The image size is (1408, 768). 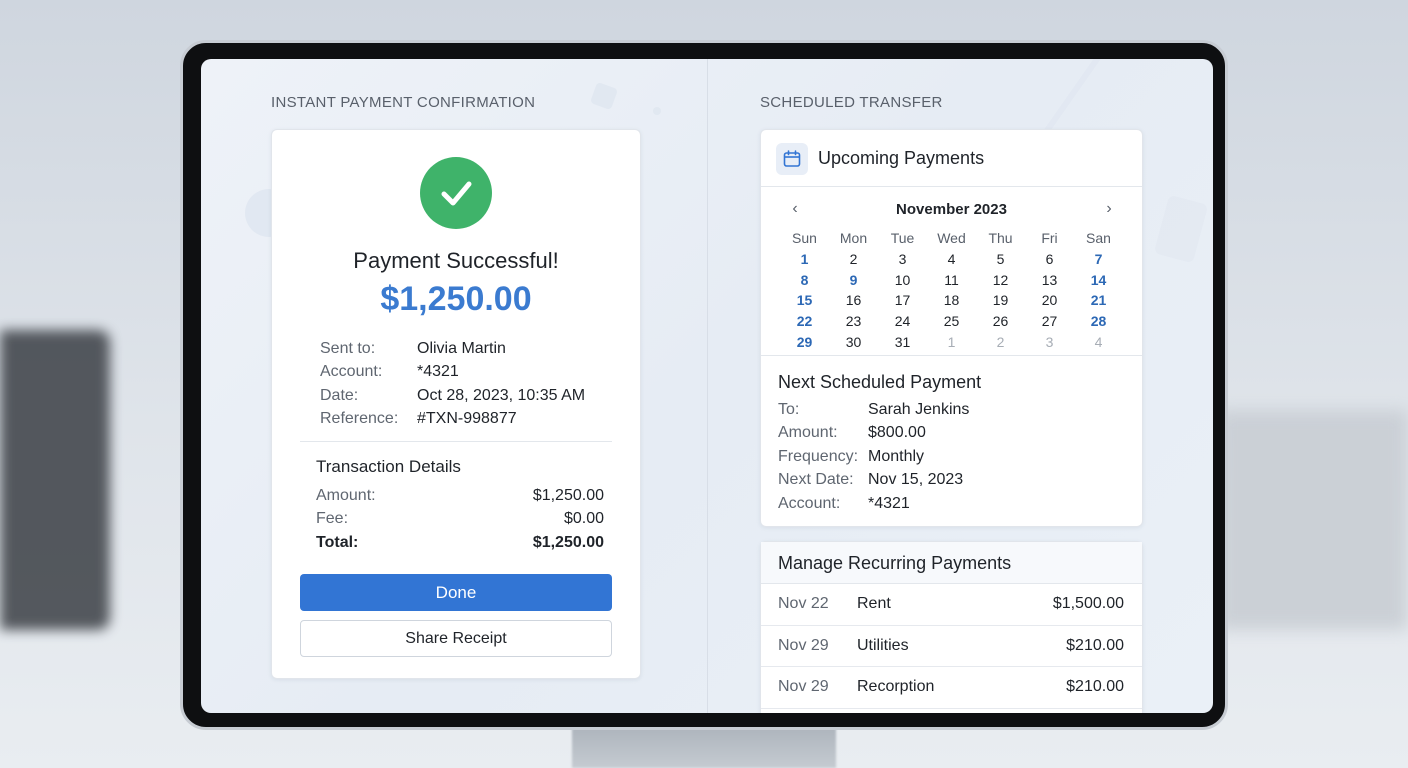 What do you see at coordinates (902, 321) in the screenshot?
I see `calendar-day: 24` at bounding box center [902, 321].